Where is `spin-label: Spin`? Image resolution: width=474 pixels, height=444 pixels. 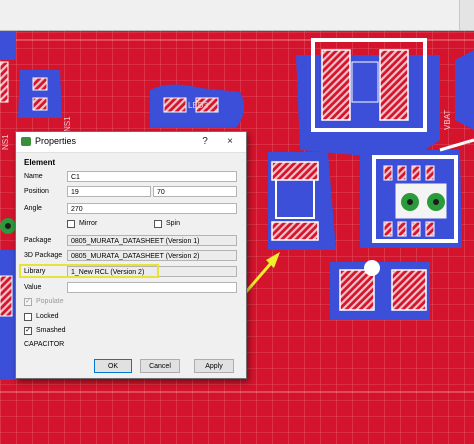
spin-label: Spin is located at coordinates (173, 223).